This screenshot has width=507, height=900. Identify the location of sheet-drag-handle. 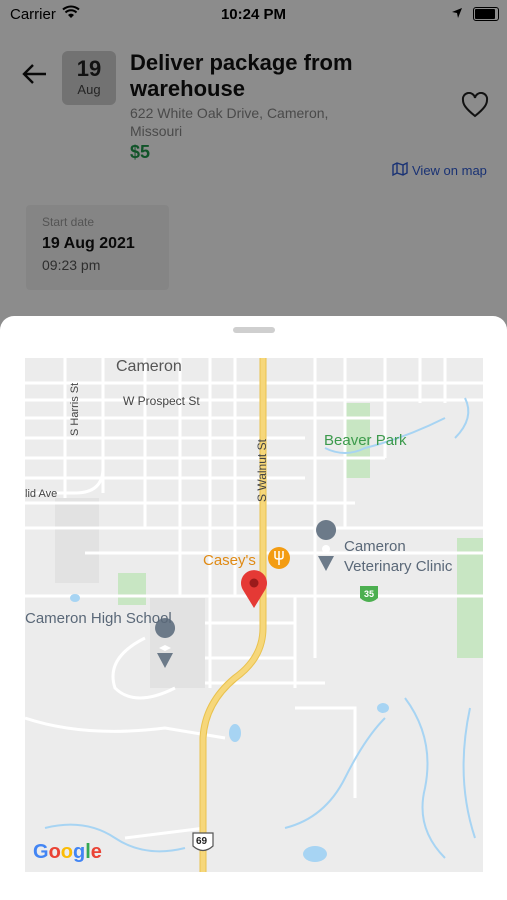
(254, 330).